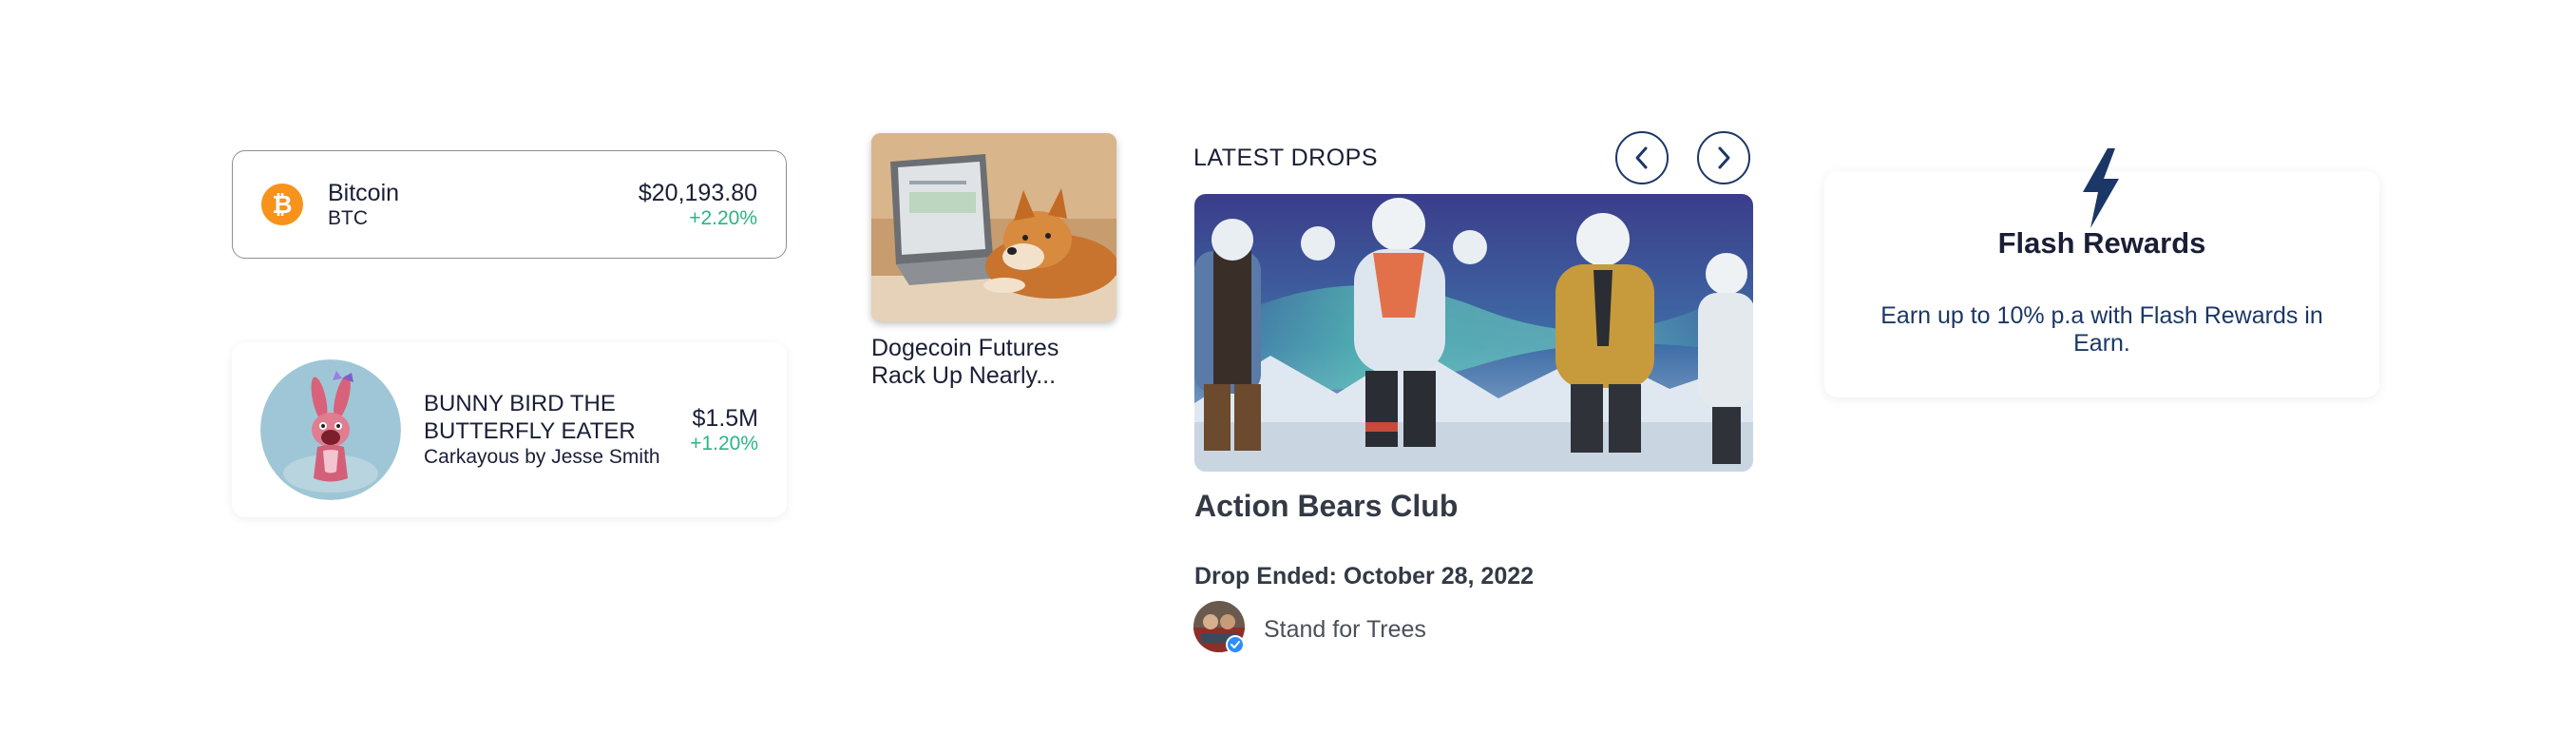  Describe the element at coordinates (330, 430) in the screenshot. I see `nft-avatar` at that location.